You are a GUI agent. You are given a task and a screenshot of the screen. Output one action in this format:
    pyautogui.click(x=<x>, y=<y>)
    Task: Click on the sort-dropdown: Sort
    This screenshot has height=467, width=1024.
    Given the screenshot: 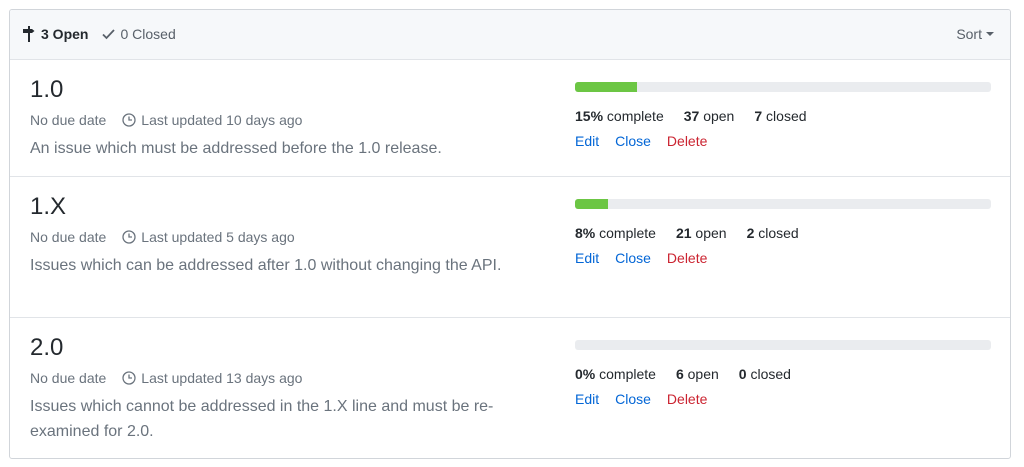 What is the action you would take?
    pyautogui.click(x=975, y=34)
    